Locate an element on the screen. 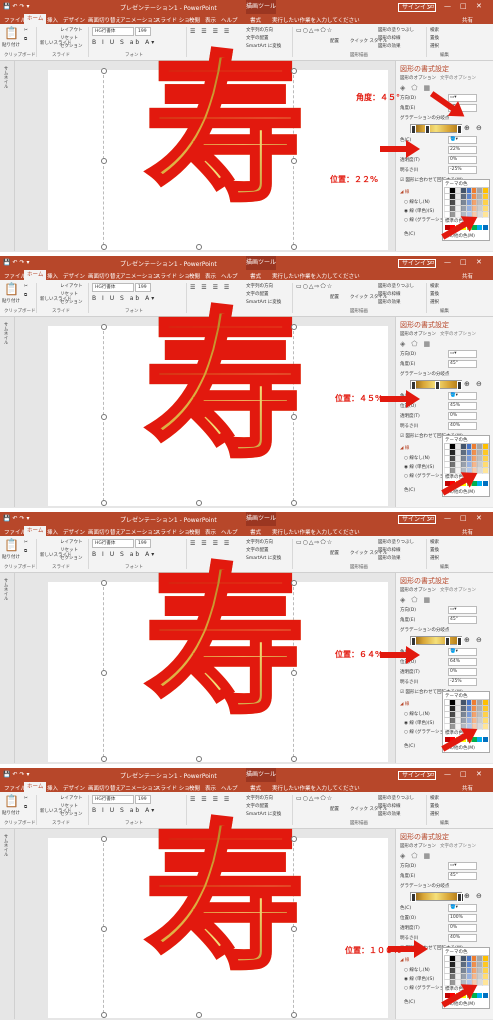  gradient-stop is located at coordinates (413, 385).